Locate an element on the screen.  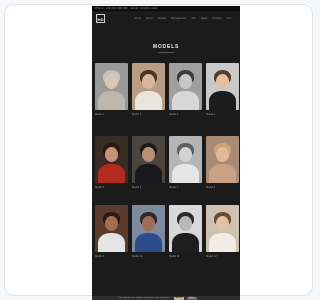
model-card: Model 12 is located at coordinates (222, 231).